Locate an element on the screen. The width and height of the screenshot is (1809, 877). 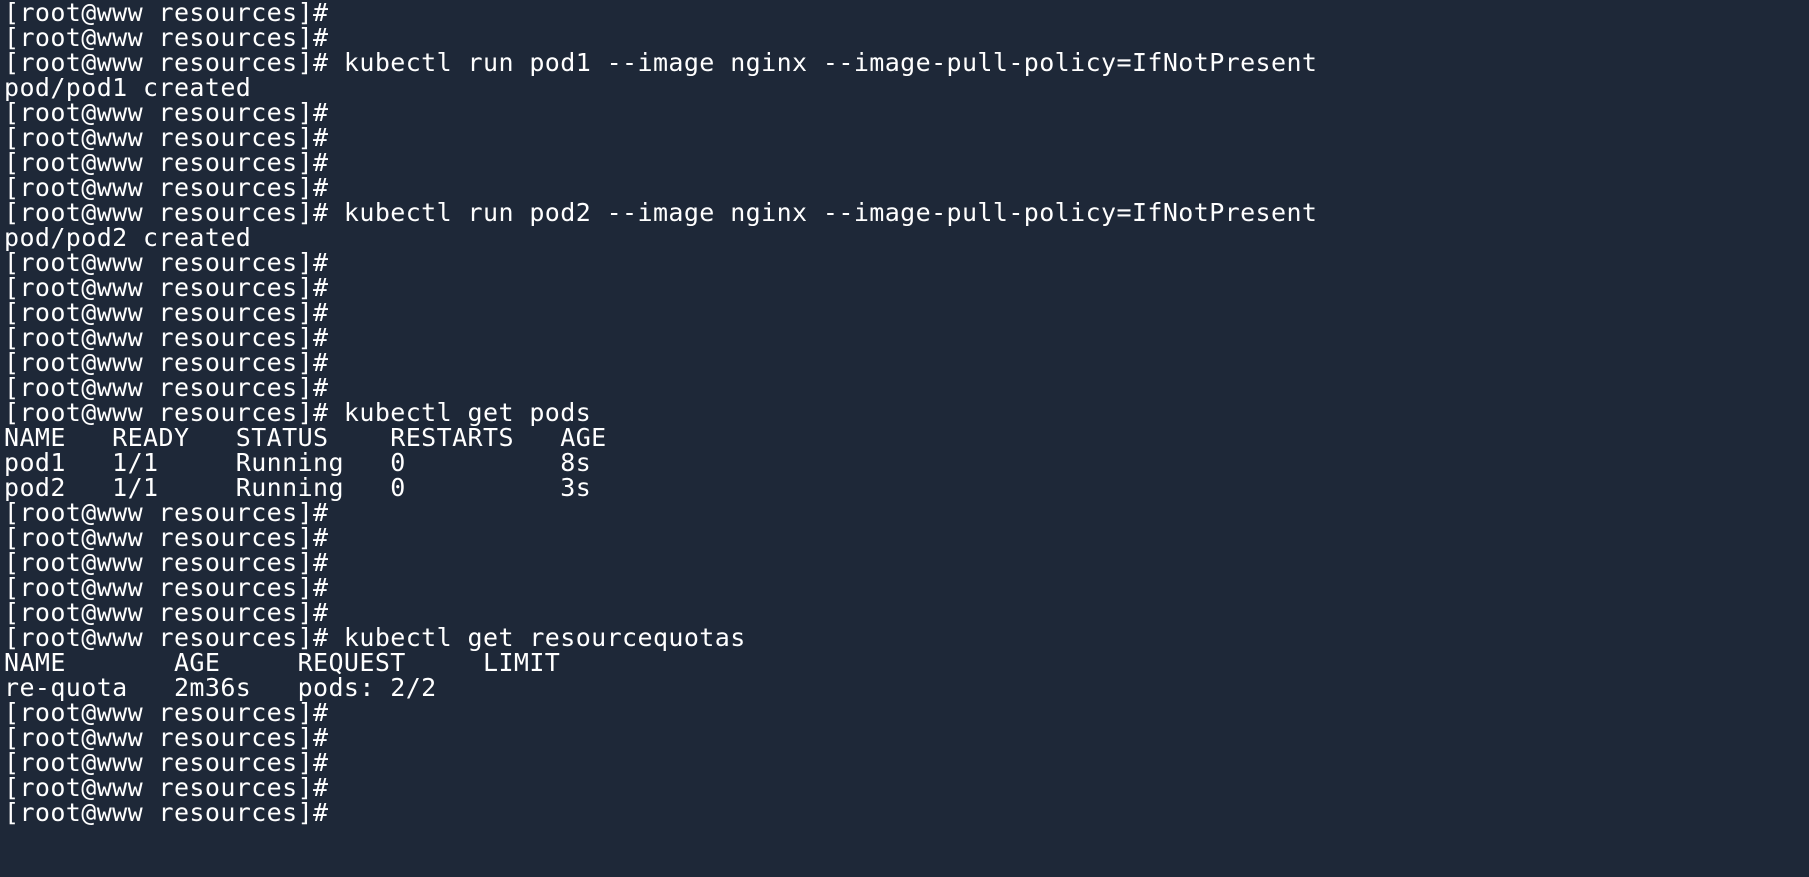
terminal-line: NAME READY STATUS RESTARTS AGE is located at coordinates (305, 437).